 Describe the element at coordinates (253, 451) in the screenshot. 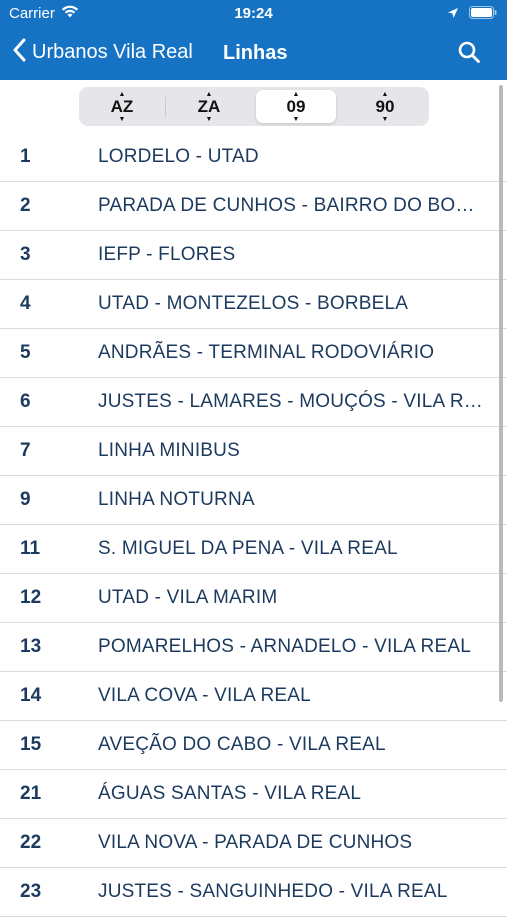

I see `line-row: 7 LINHA MINIBUS` at that location.